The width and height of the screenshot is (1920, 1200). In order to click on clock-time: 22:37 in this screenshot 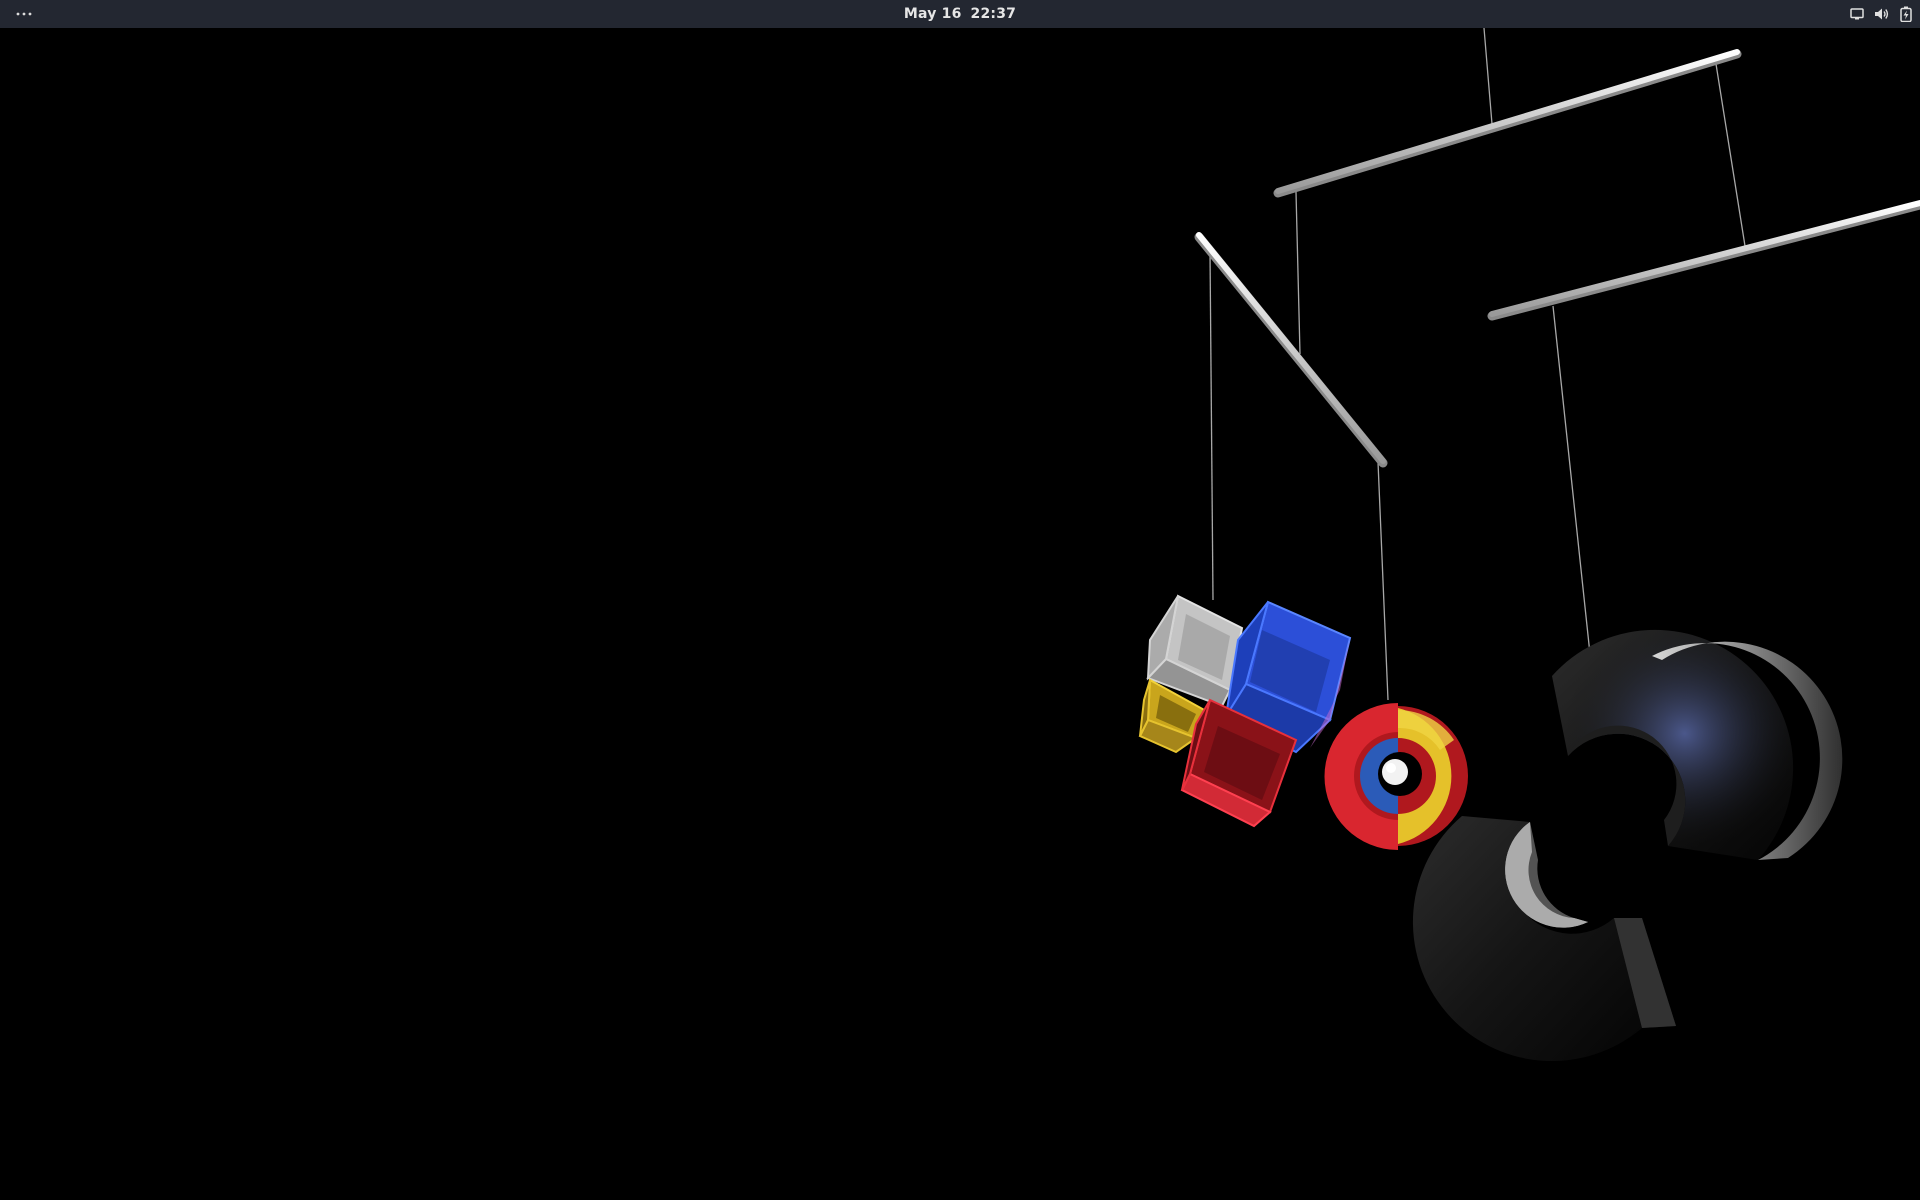, I will do `click(993, 14)`.